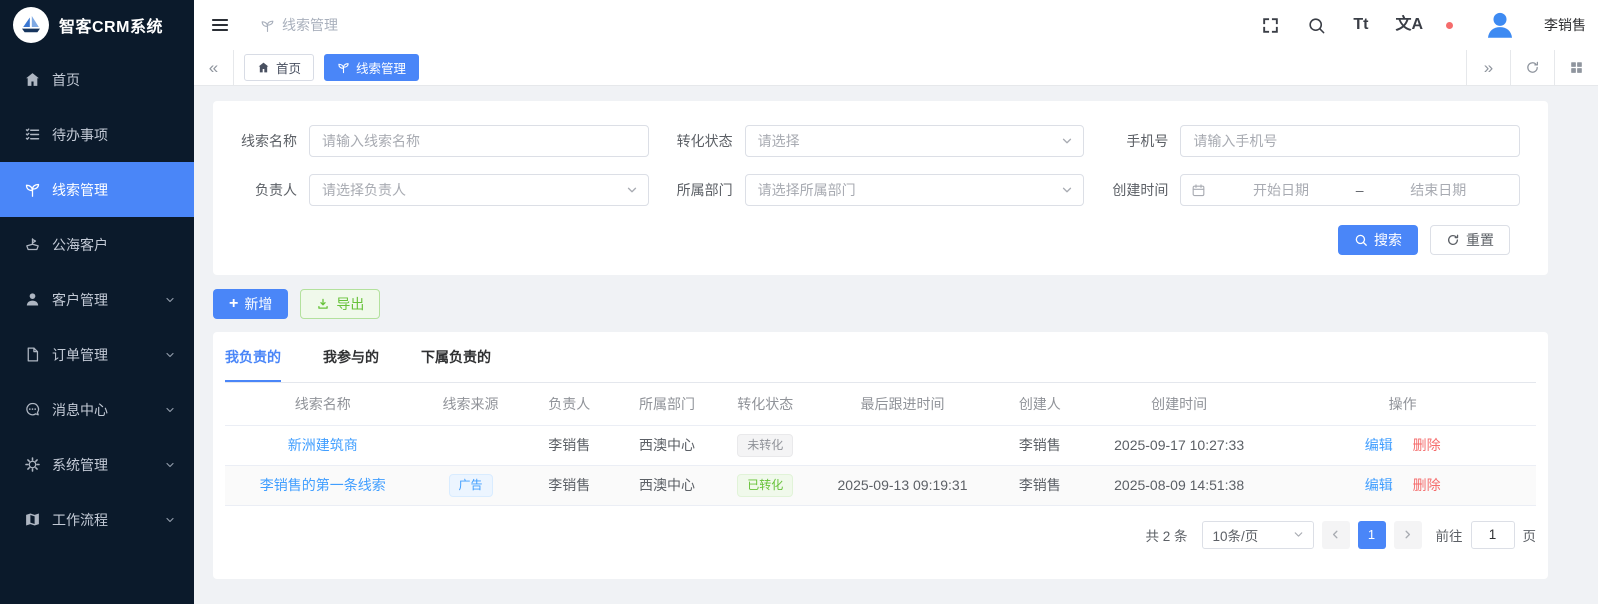  Describe the element at coordinates (1402, 404) in the screenshot. I see `col-operations: 操作` at that location.